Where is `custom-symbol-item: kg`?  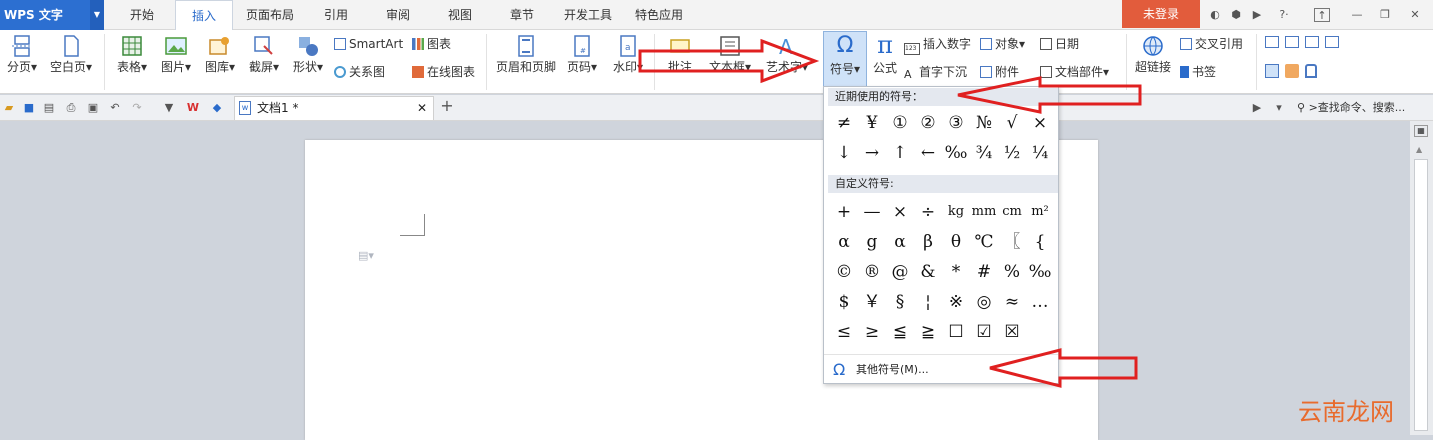
custom-symbol-item: kg is located at coordinates (956, 212).